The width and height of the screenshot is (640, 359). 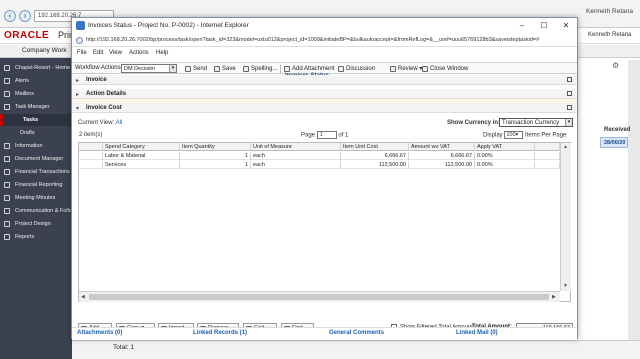 I want to click on current-view: Current View: All, so click(x=100, y=123).